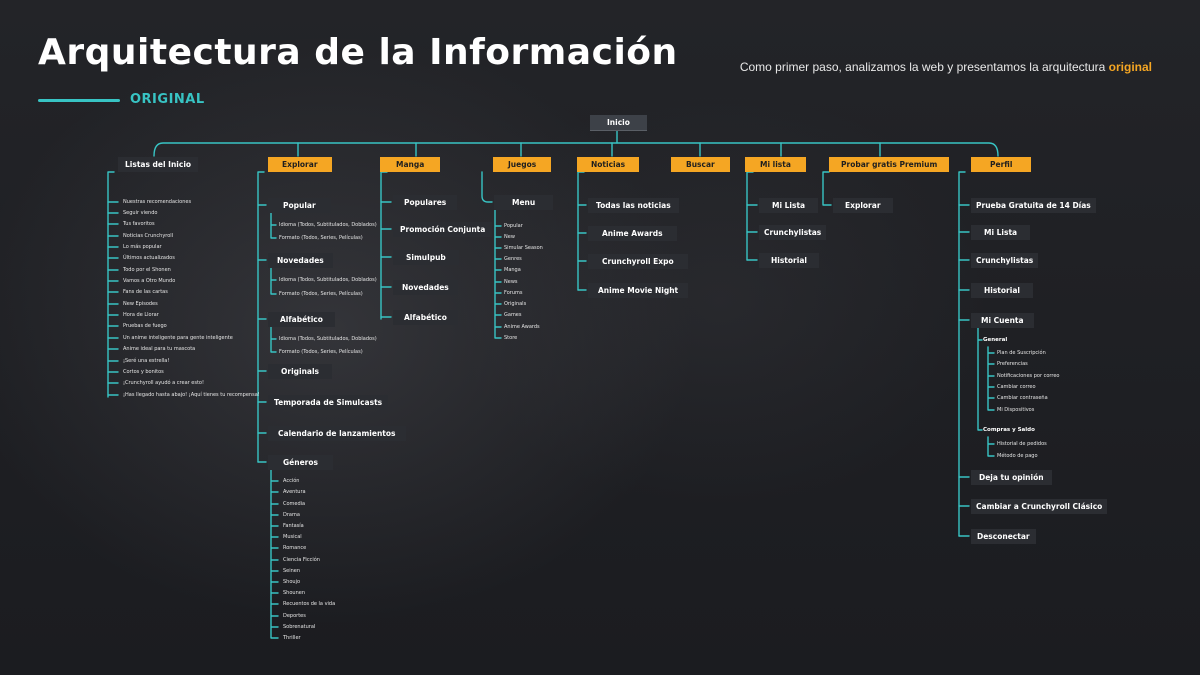 This screenshot has width=1200, height=675. I want to click on node-perfil: Perfil, so click(1001, 164).